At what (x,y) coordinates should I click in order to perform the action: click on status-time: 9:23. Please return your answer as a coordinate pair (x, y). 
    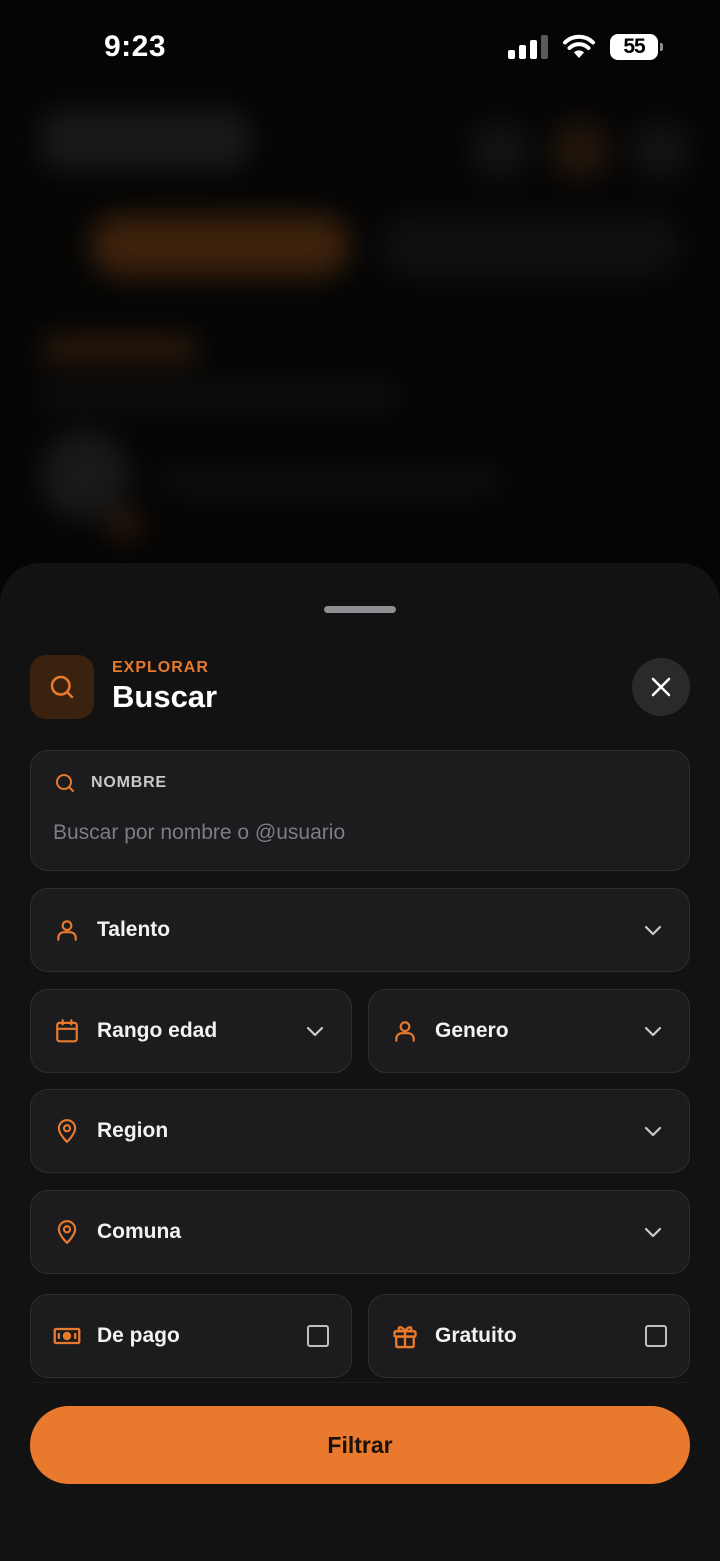
    Looking at the image, I should click on (135, 46).